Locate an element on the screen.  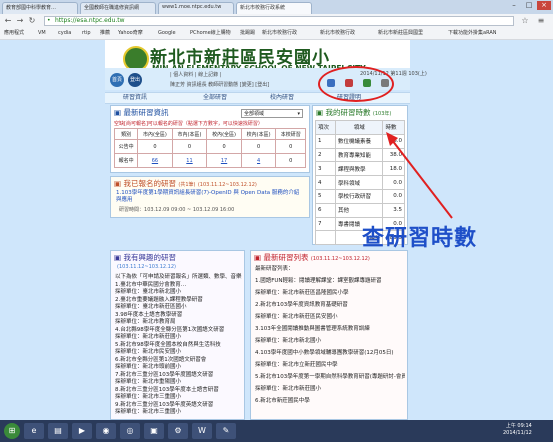
table-cell: 數位機議素養 is located at coordinates (359, 141).